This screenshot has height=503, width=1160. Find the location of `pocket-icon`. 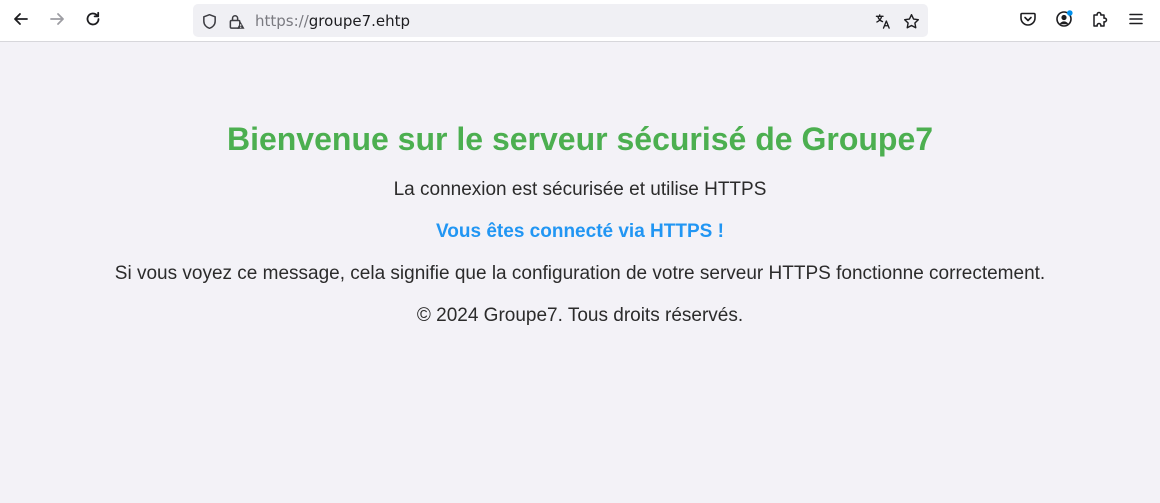

pocket-icon is located at coordinates (1028, 21).